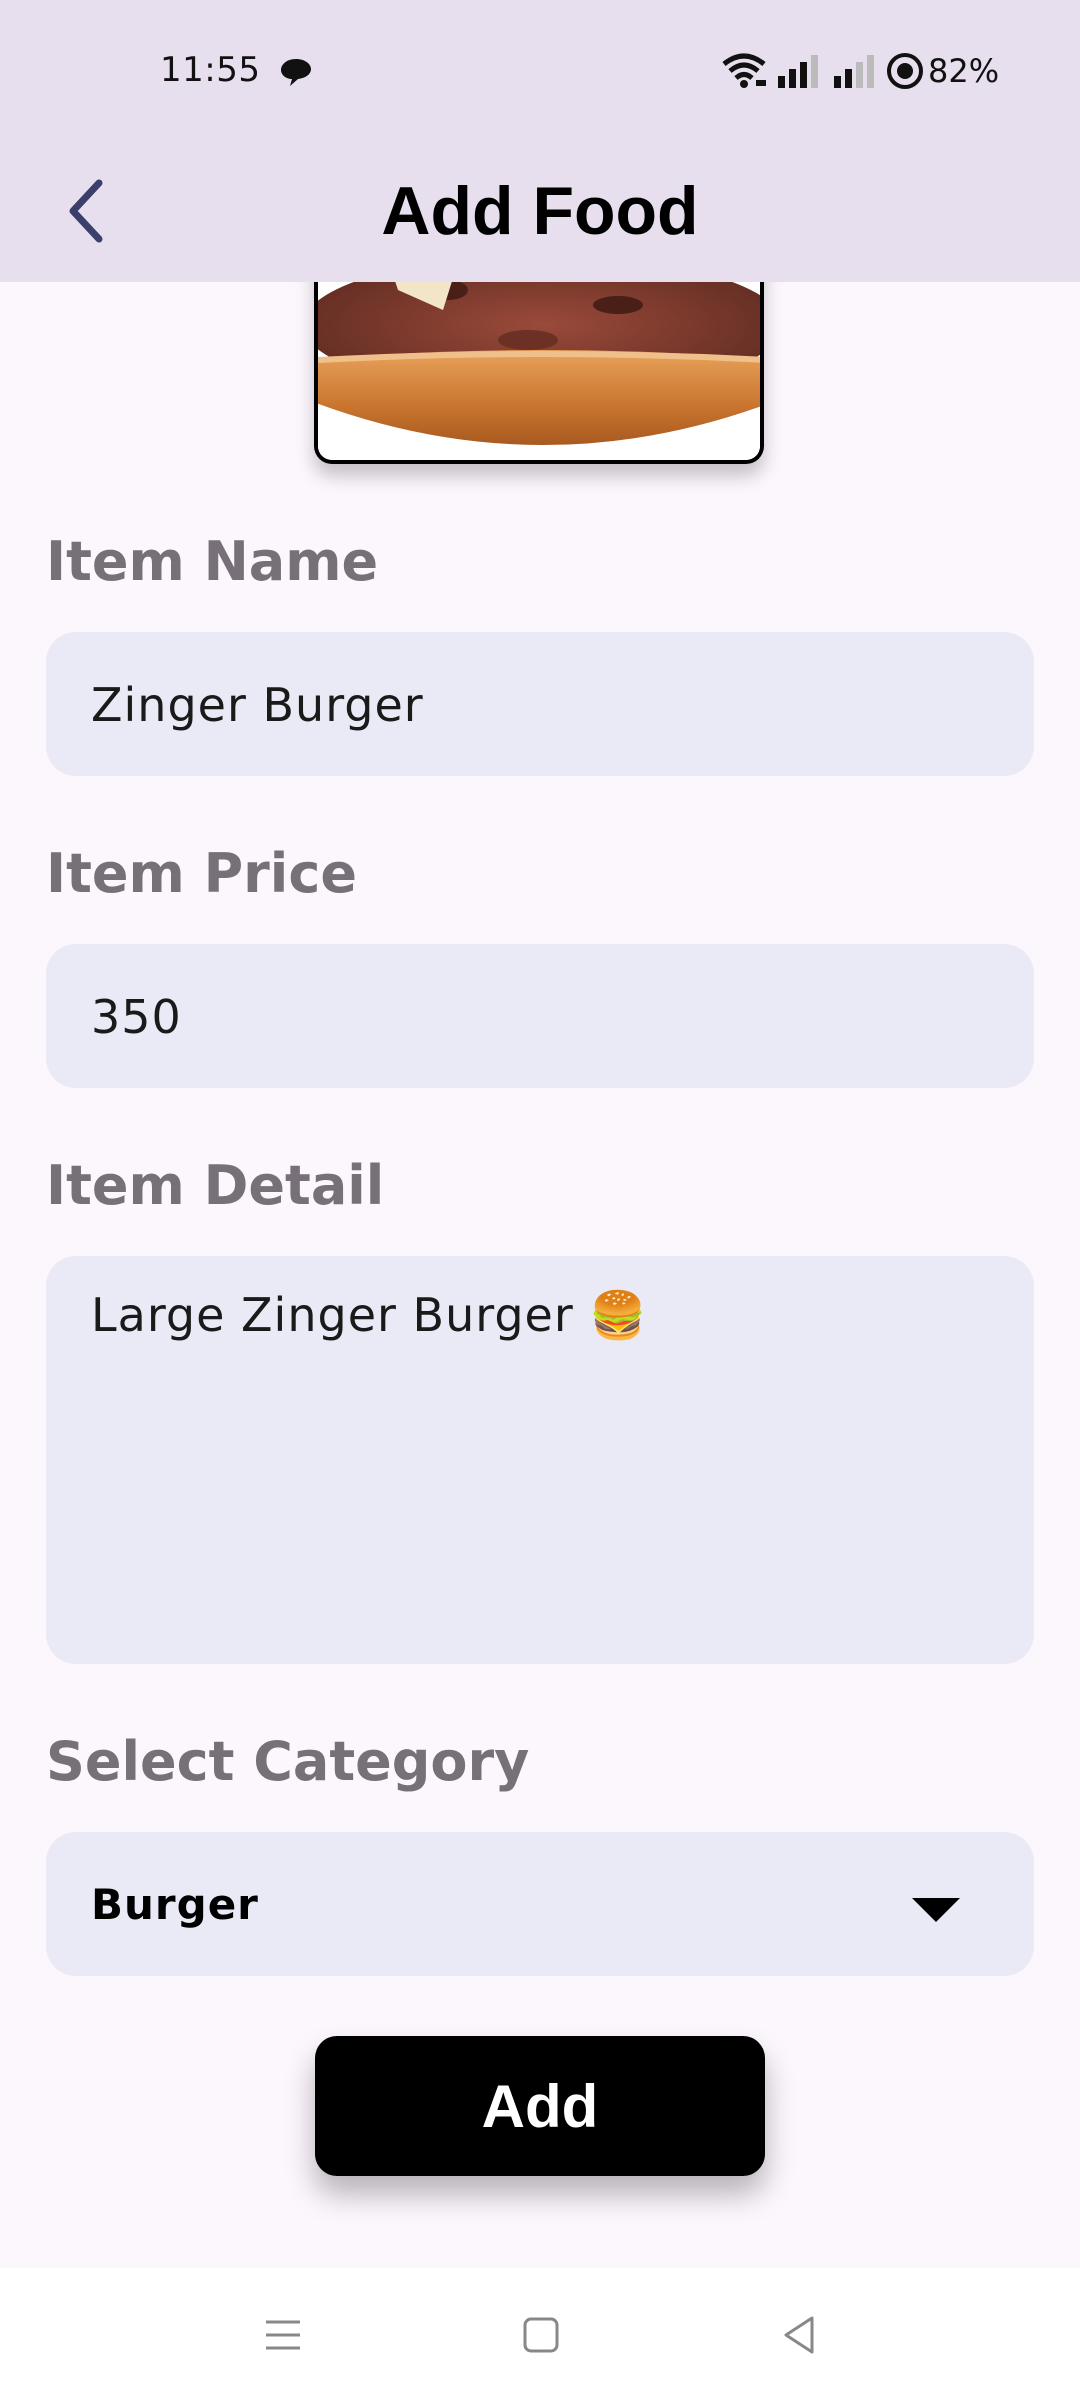 Image resolution: width=1080 pixels, height=2400 pixels. I want to click on home-icon, so click(541, 2335).